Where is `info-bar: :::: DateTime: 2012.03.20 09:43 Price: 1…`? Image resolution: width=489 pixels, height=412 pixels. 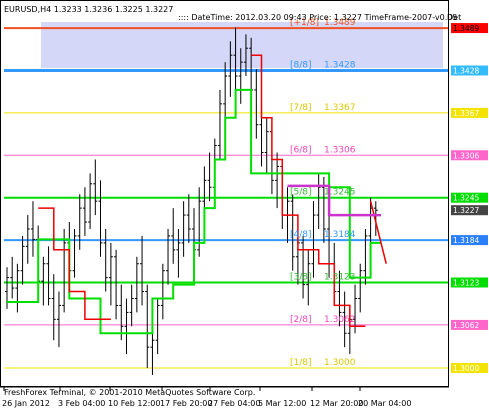 info-bar: :::: DateTime: 2012.03.20 09:43 Price: 1… is located at coordinates (317, 17).